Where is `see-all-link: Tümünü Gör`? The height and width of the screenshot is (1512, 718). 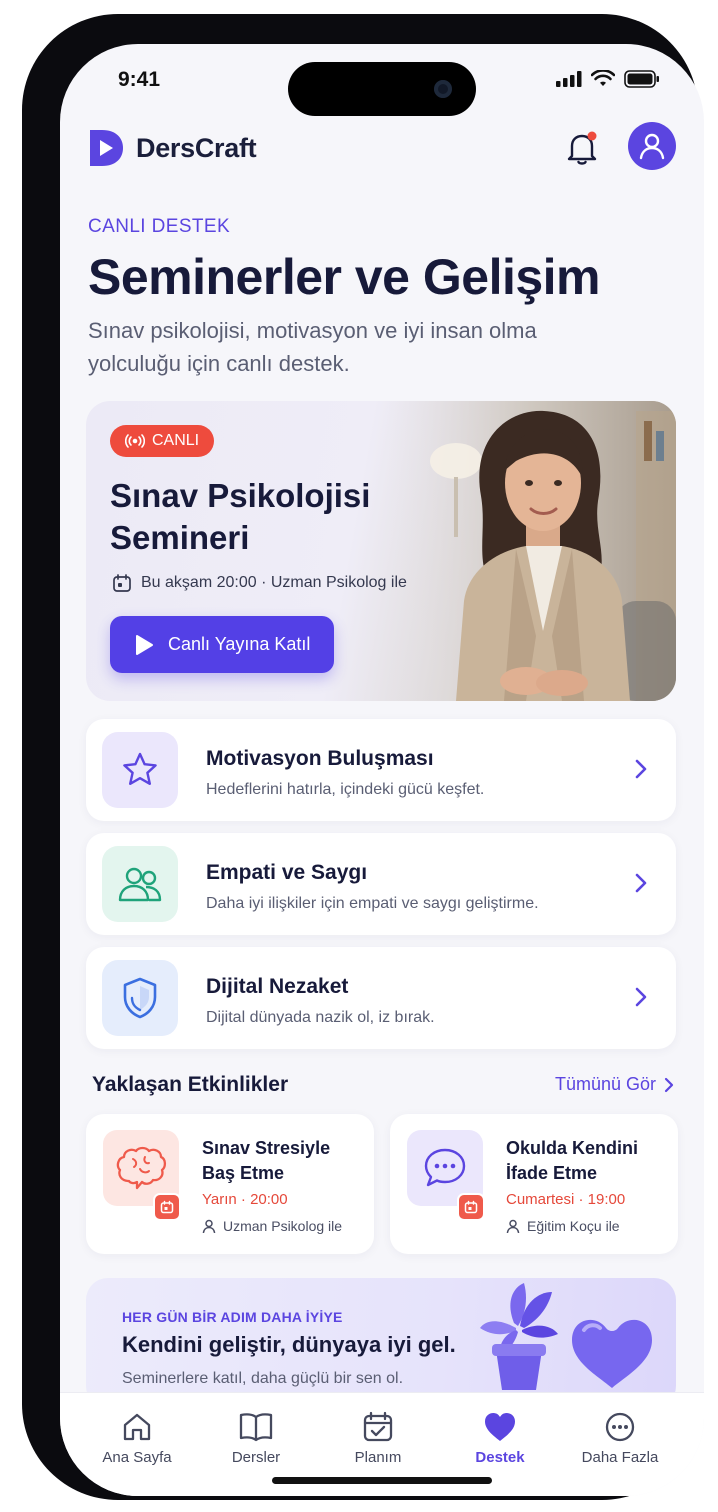 see-all-link: Tümünü Gör is located at coordinates (614, 1084).